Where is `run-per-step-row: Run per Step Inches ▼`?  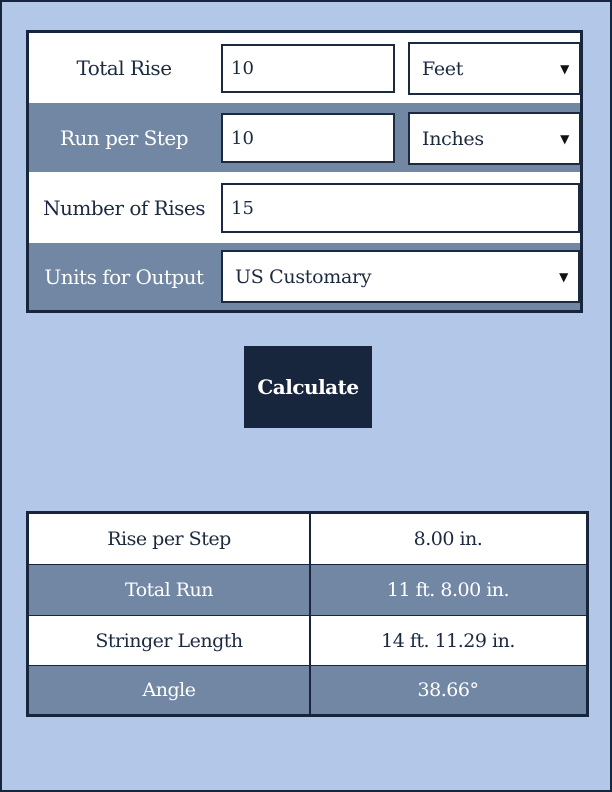 run-per-step-row: Run per Step Inches ▼ is located at coordinates (305, 137).